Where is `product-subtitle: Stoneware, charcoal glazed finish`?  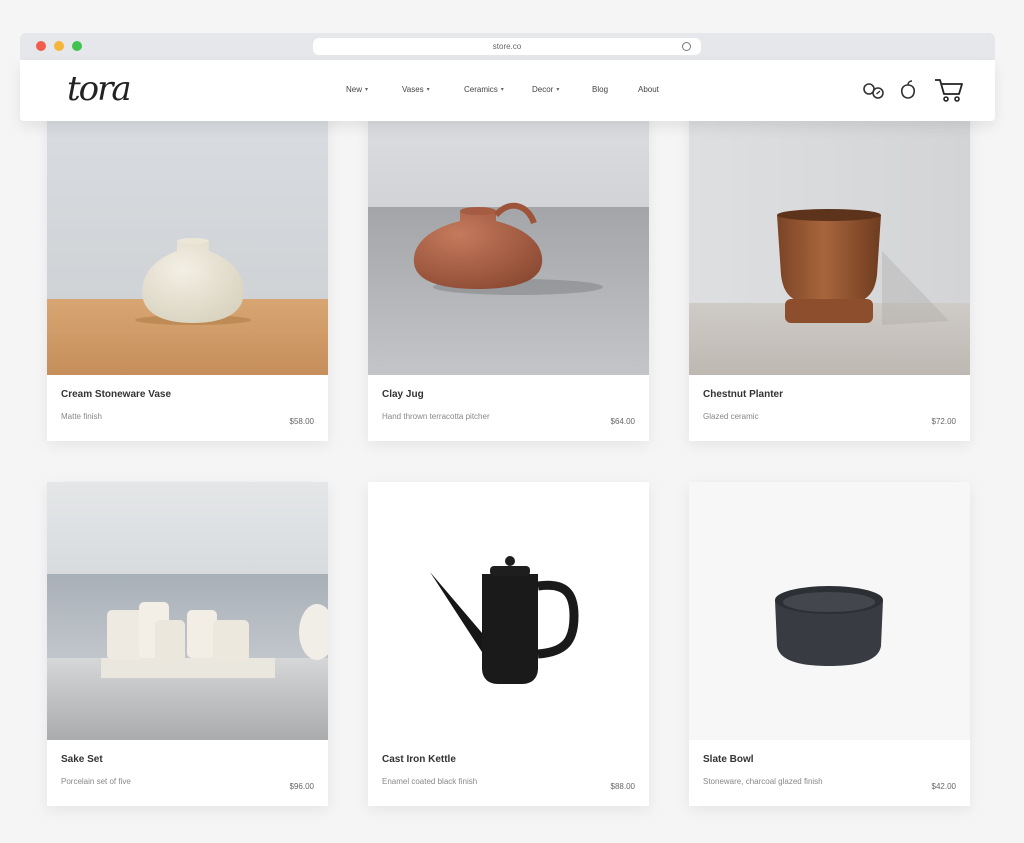 product-subtitle: Stoneware, charcoal glazed finish is located at coordinates (763, 781).